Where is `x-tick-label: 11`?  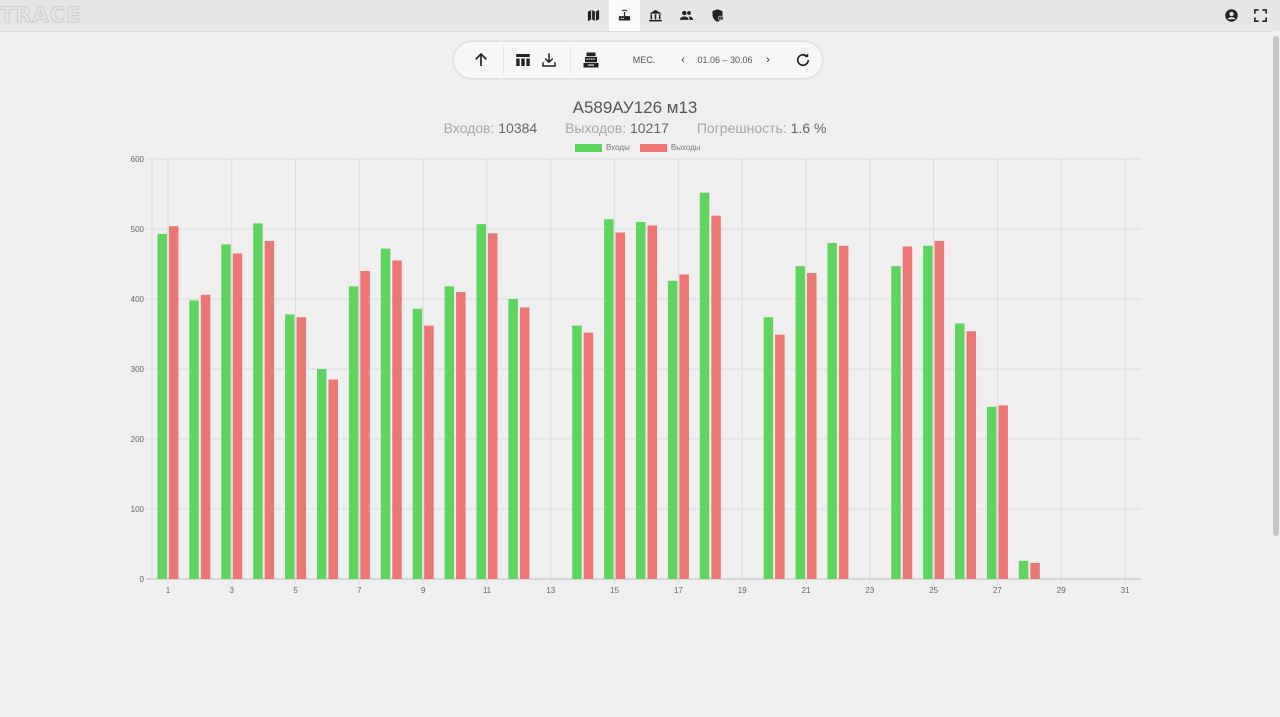 x-tick-label: 11 is located at coordinates (487, 590).